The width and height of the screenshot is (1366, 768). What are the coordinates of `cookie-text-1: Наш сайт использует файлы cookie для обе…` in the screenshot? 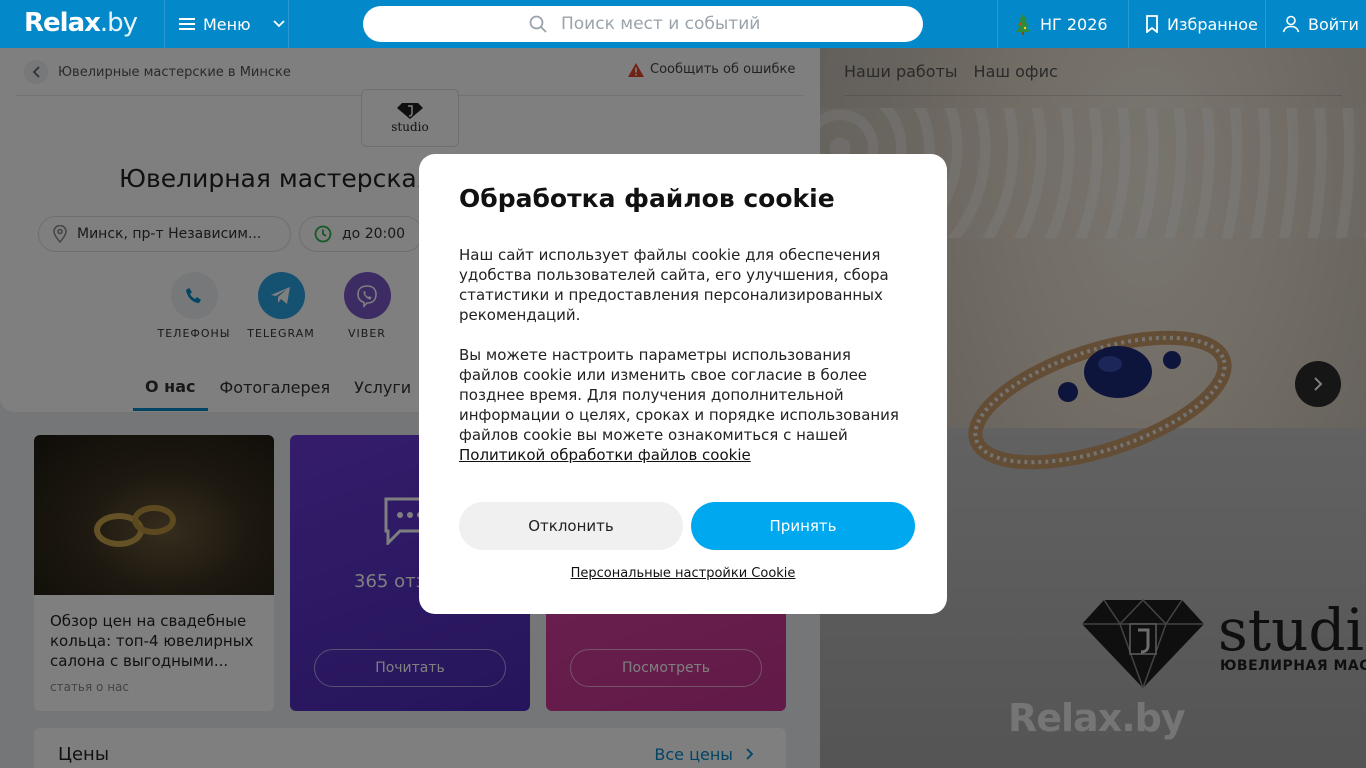 It's located at (674, 285).